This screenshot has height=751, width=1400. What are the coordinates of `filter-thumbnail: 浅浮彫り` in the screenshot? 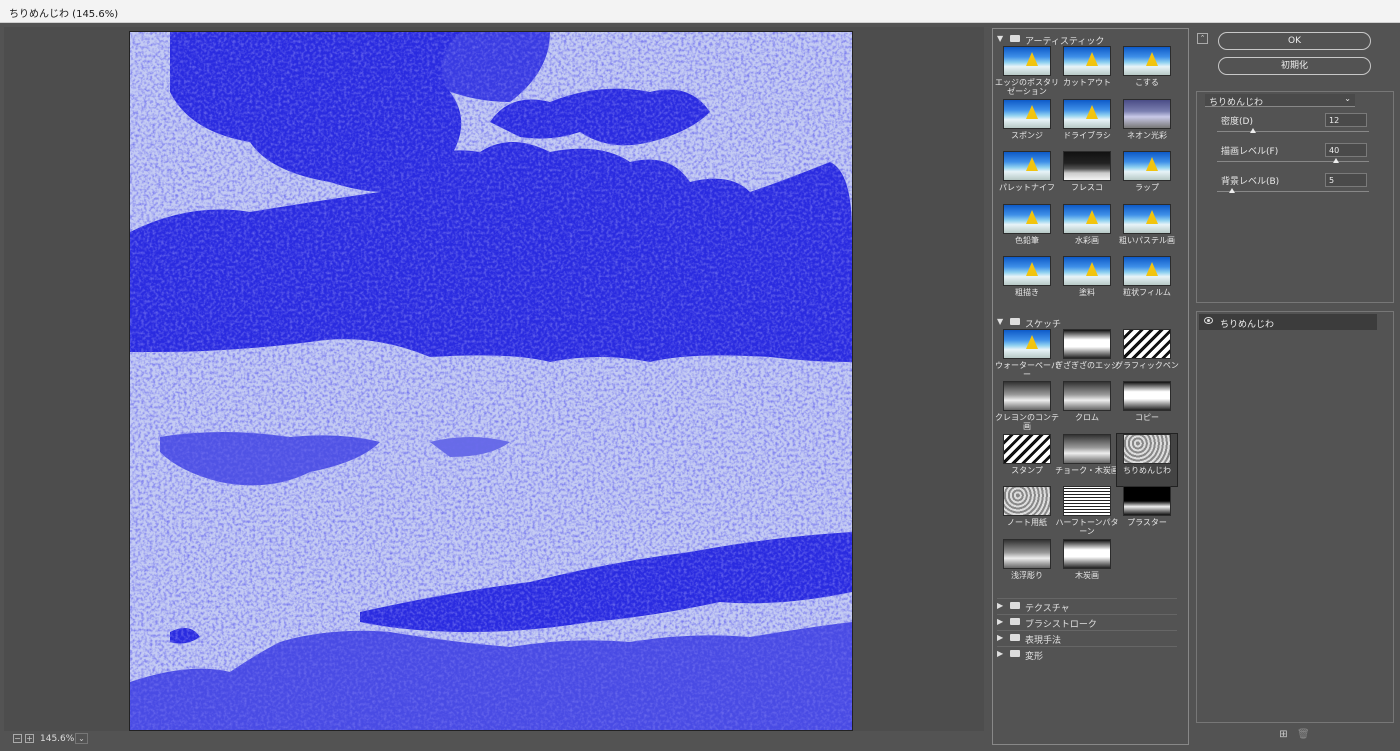 It's located at (1027, 564).